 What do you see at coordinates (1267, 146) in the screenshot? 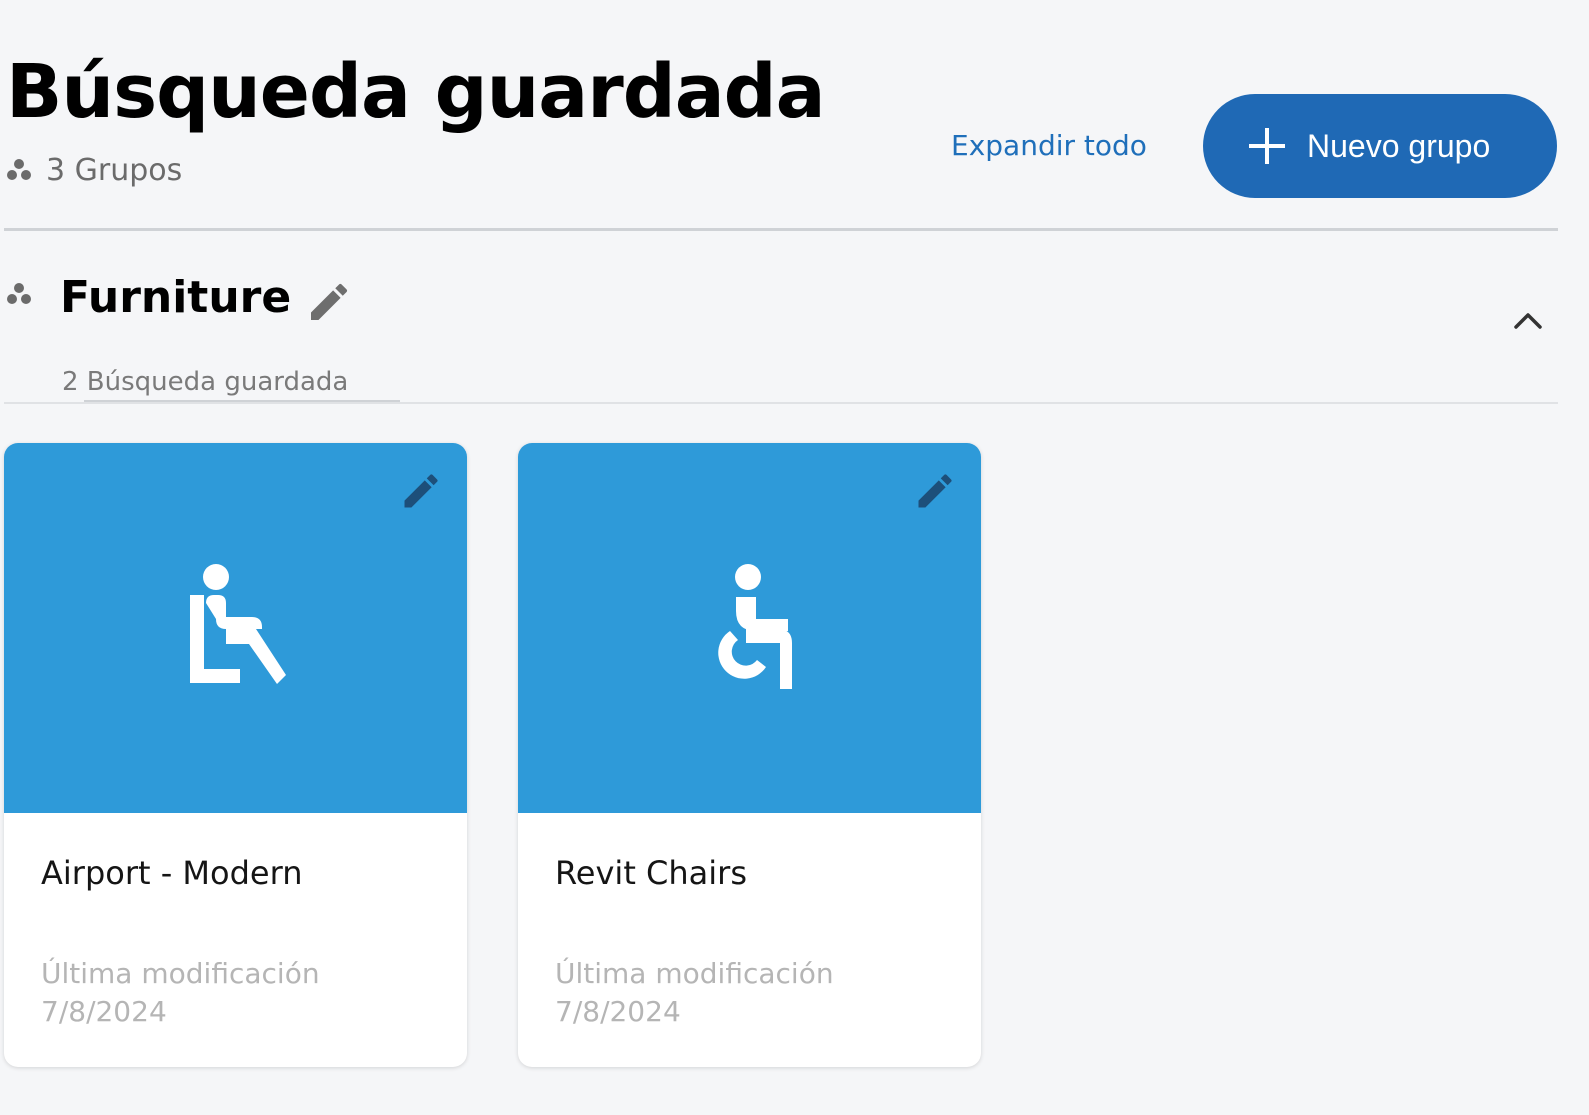
I see `plus-icon` at bounding box center [1267, 146].